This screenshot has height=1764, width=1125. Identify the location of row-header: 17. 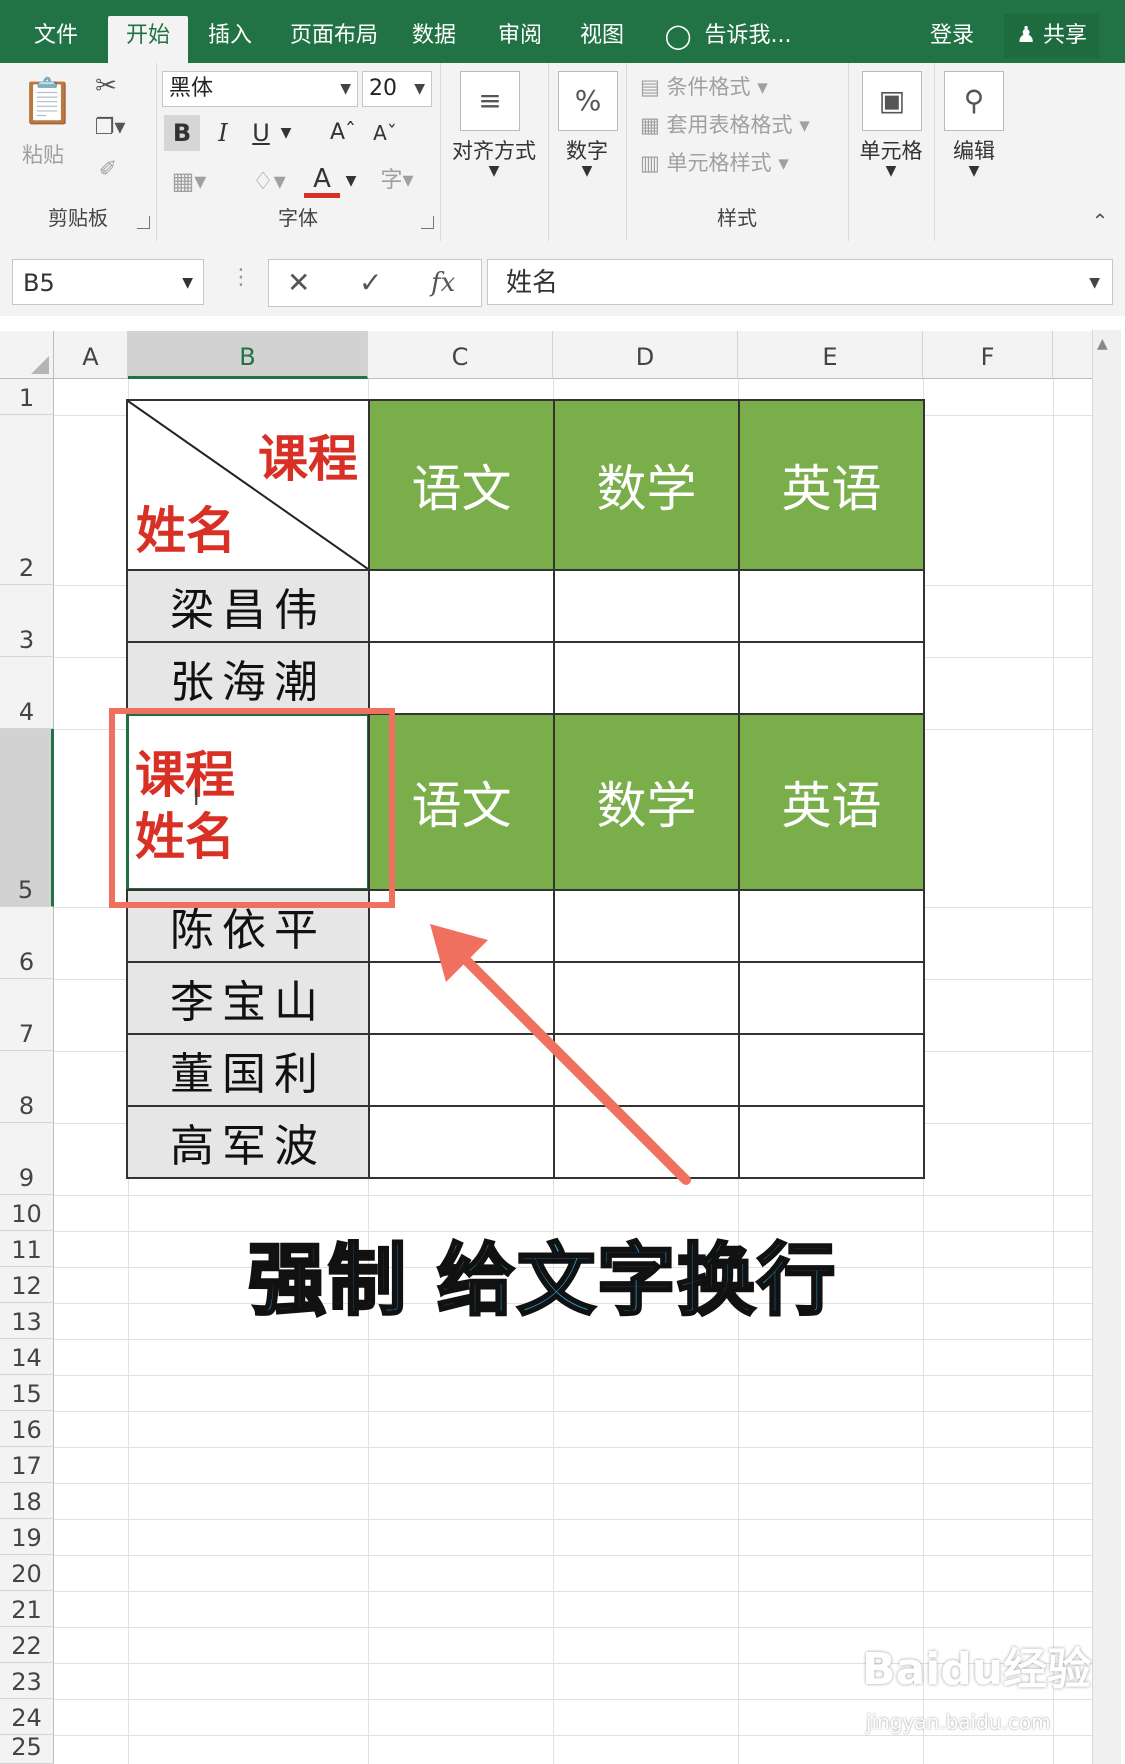
(27, 1465).